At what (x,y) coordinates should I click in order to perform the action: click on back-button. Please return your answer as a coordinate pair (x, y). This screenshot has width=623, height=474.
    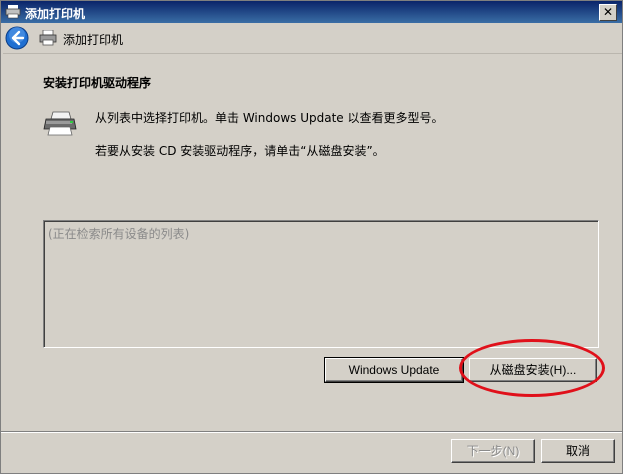
    Looking at the image, I should click on (17, 38).